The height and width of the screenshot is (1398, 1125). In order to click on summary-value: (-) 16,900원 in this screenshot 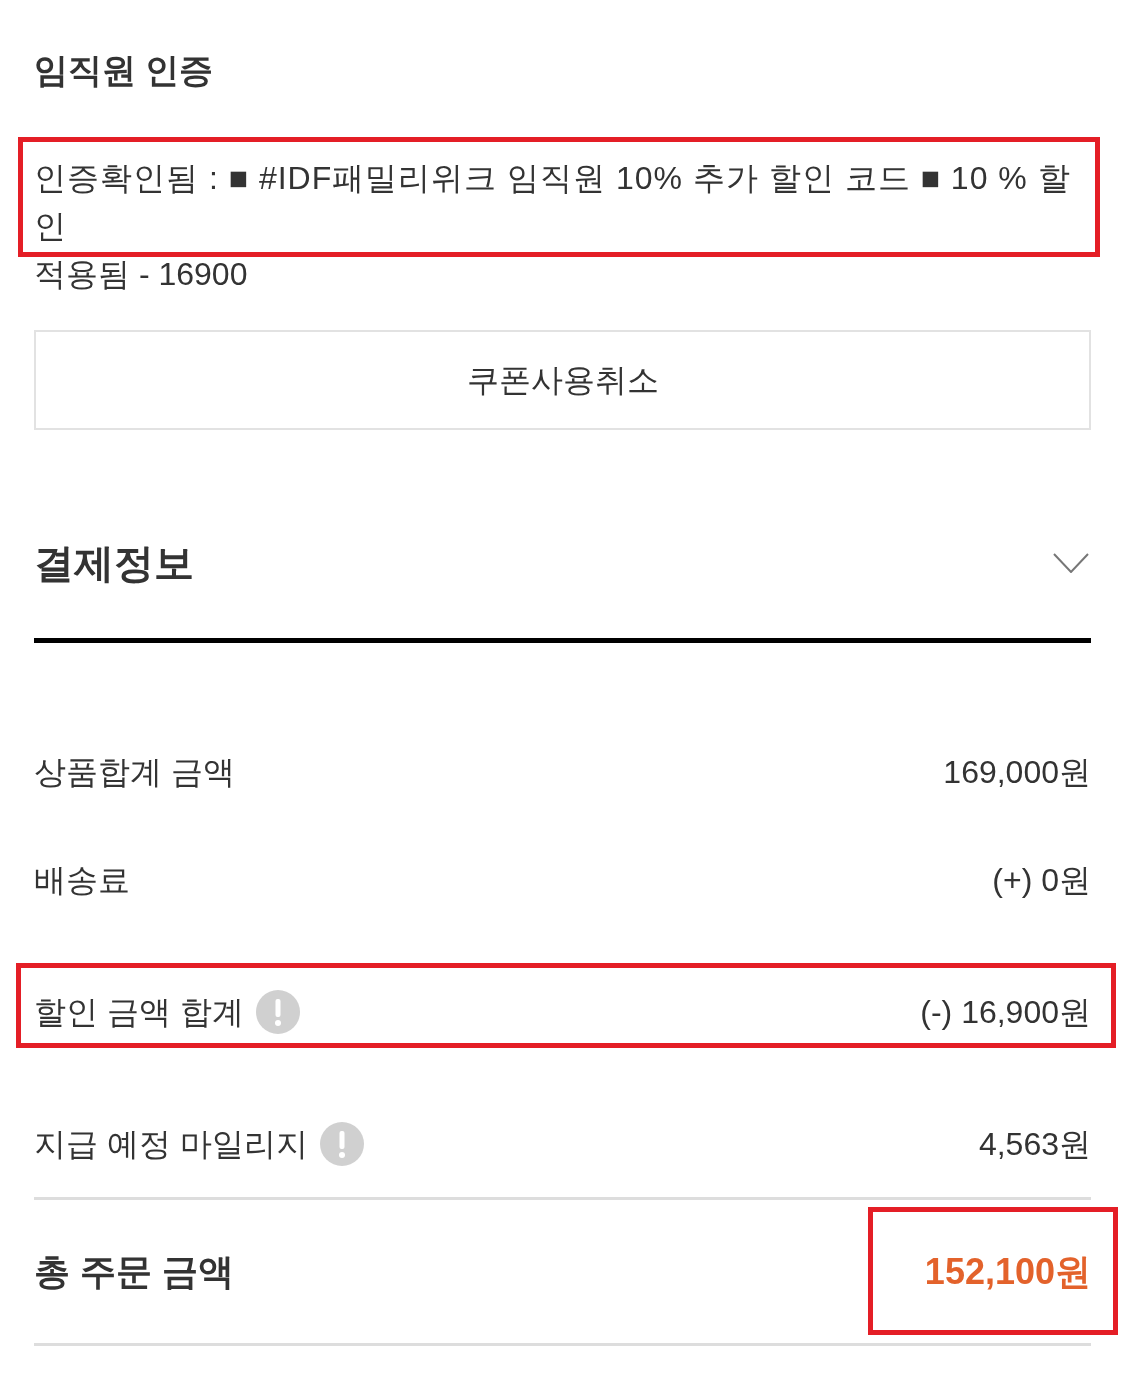, I will do `click(1005, 1012)`.